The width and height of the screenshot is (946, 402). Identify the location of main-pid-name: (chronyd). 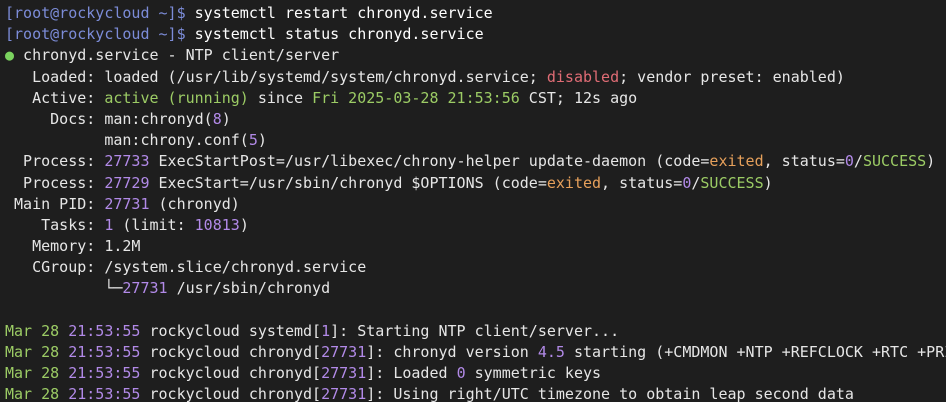
(194, 203).